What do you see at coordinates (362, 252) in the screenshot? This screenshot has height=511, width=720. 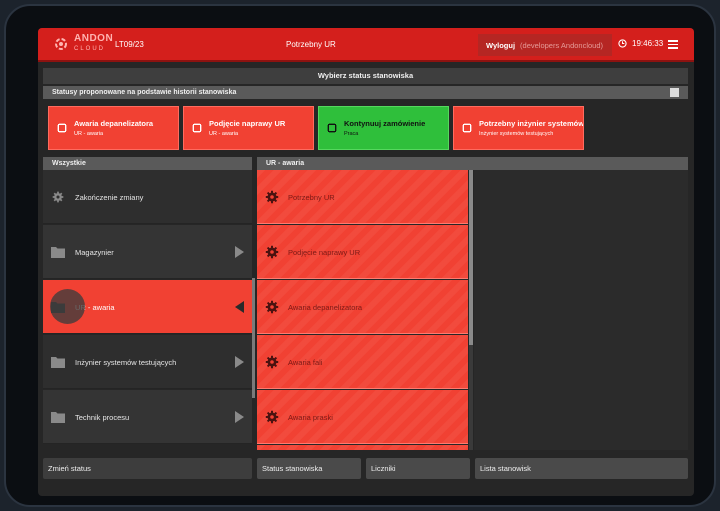 I see `status-item: Podjęcie naprawy UR` at bounding box center [362, 252].